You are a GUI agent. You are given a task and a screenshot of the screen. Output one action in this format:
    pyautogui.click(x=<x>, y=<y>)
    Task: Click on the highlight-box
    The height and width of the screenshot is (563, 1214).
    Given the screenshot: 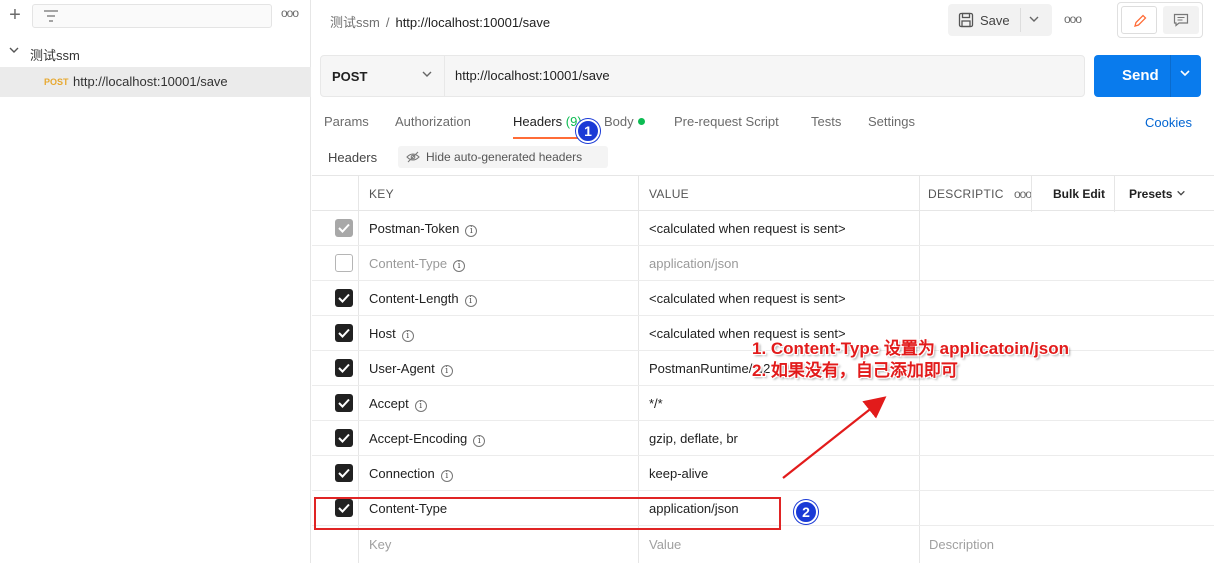 What is the action you would take?
    pyautogui.click(x=547, y=513)
    